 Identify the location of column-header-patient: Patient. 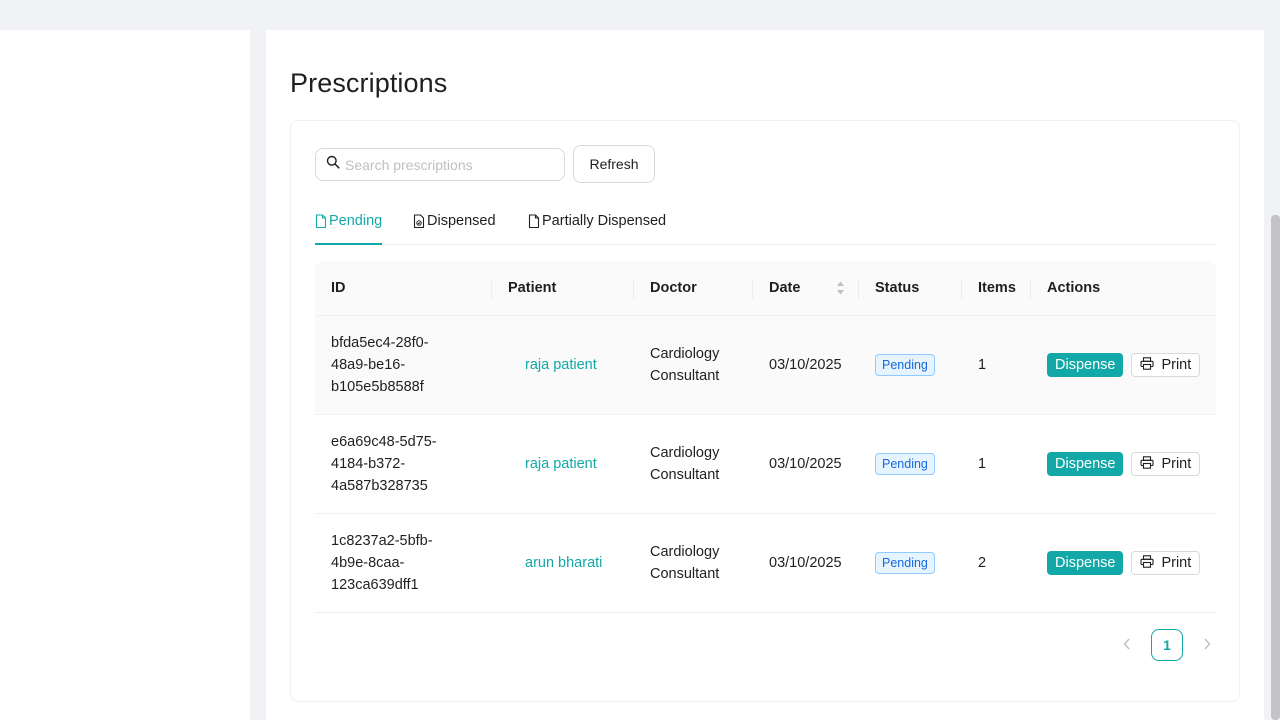
(563, 288).